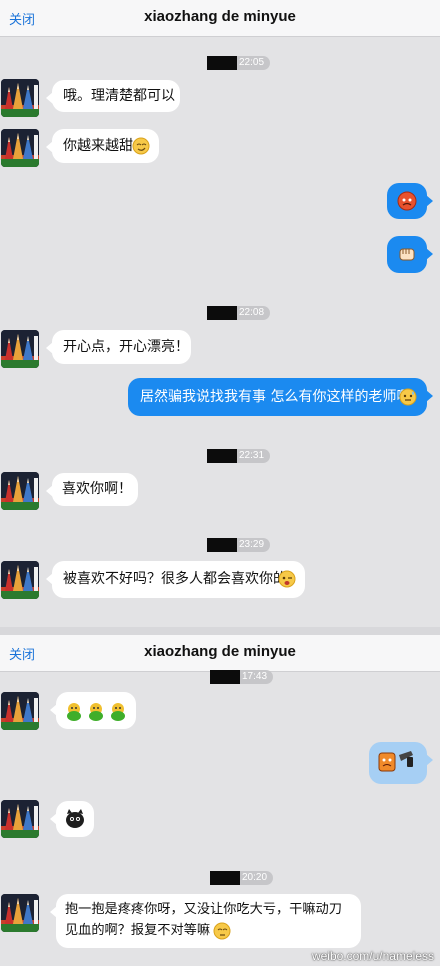 The height and width of the screenshot is (966, 440). Describe the element at coordinates (141, 146) in the screenshot. I see `emoji-smirk-icon` at that location.